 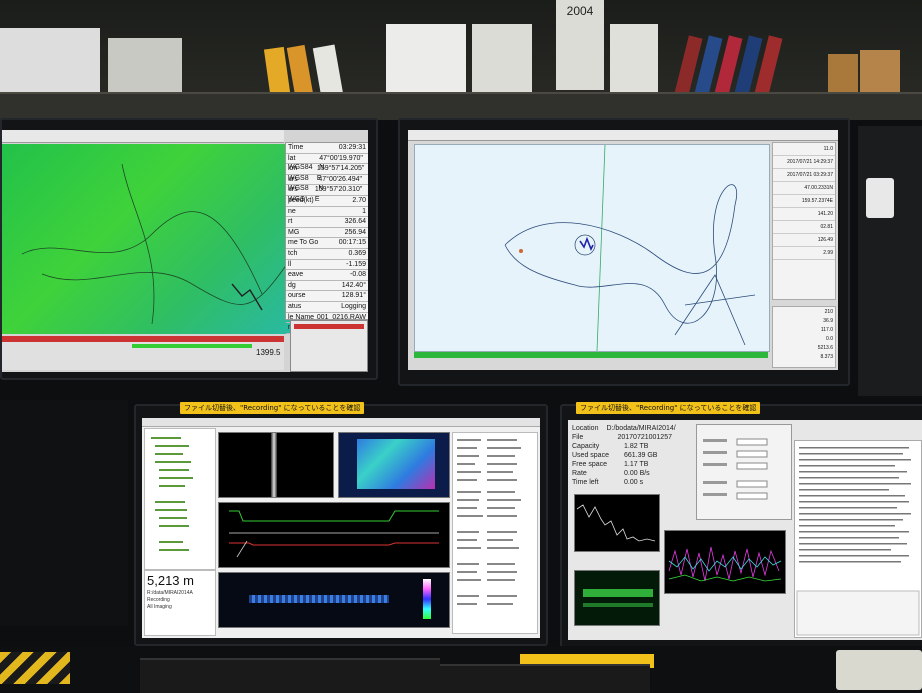 I want to click on sensor-value: 117.0, so click(x=826, y=329).